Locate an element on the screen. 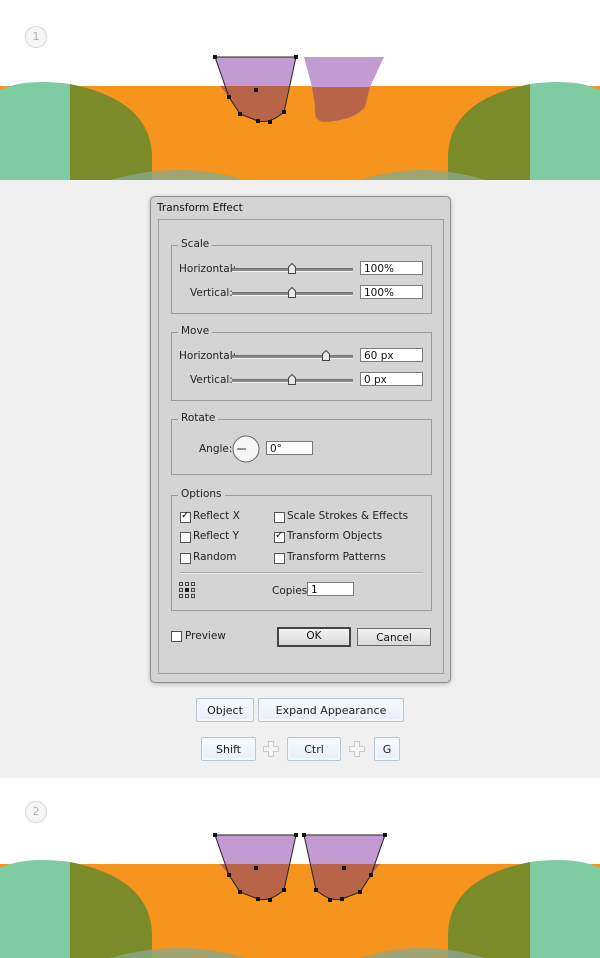 This screenshot has width=600, height=958. move-vertical-slider-thumb is located at coordinates (292, 379).